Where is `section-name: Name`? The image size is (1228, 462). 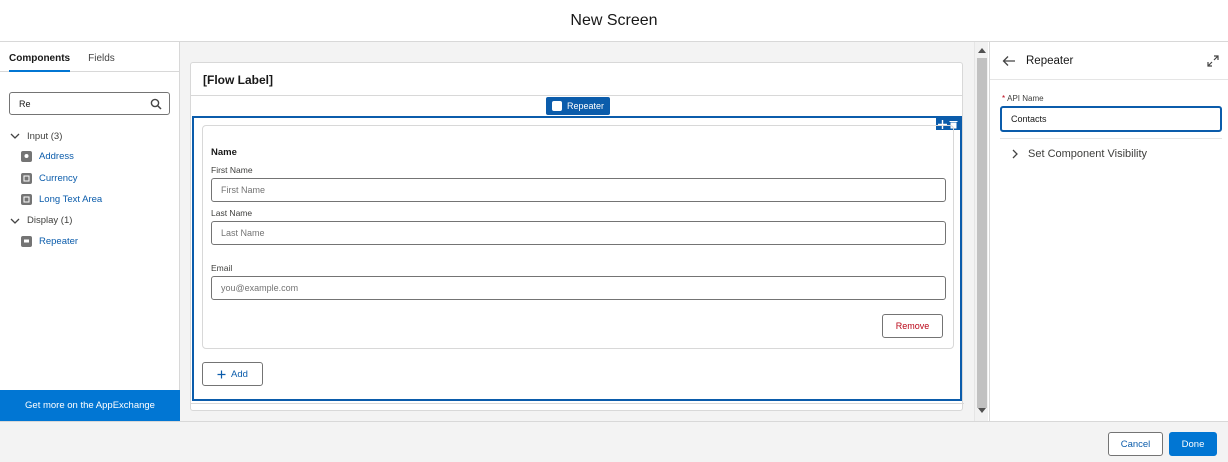 section-name: Name is located at coordinates (224, 152).